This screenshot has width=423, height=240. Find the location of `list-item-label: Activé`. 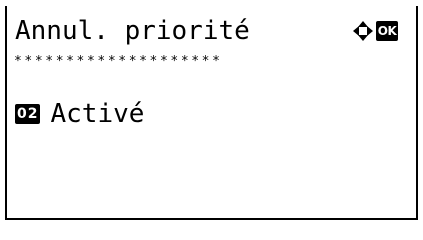

list-item-label: Activé is located at coordinates (97, 114).